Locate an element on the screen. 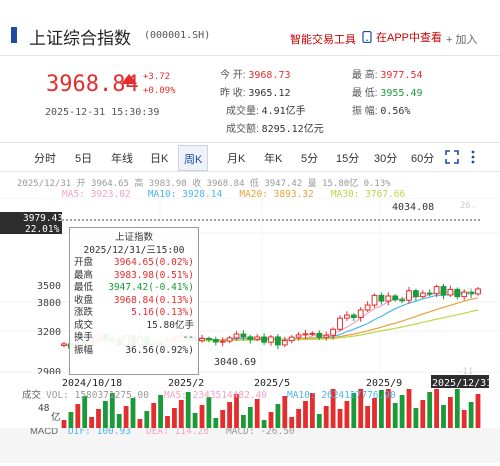 The width and height of the screenshot is (500, 466). vol-ma5-label: MA5: 2343514482.40 is located at coordinates (215, 395).